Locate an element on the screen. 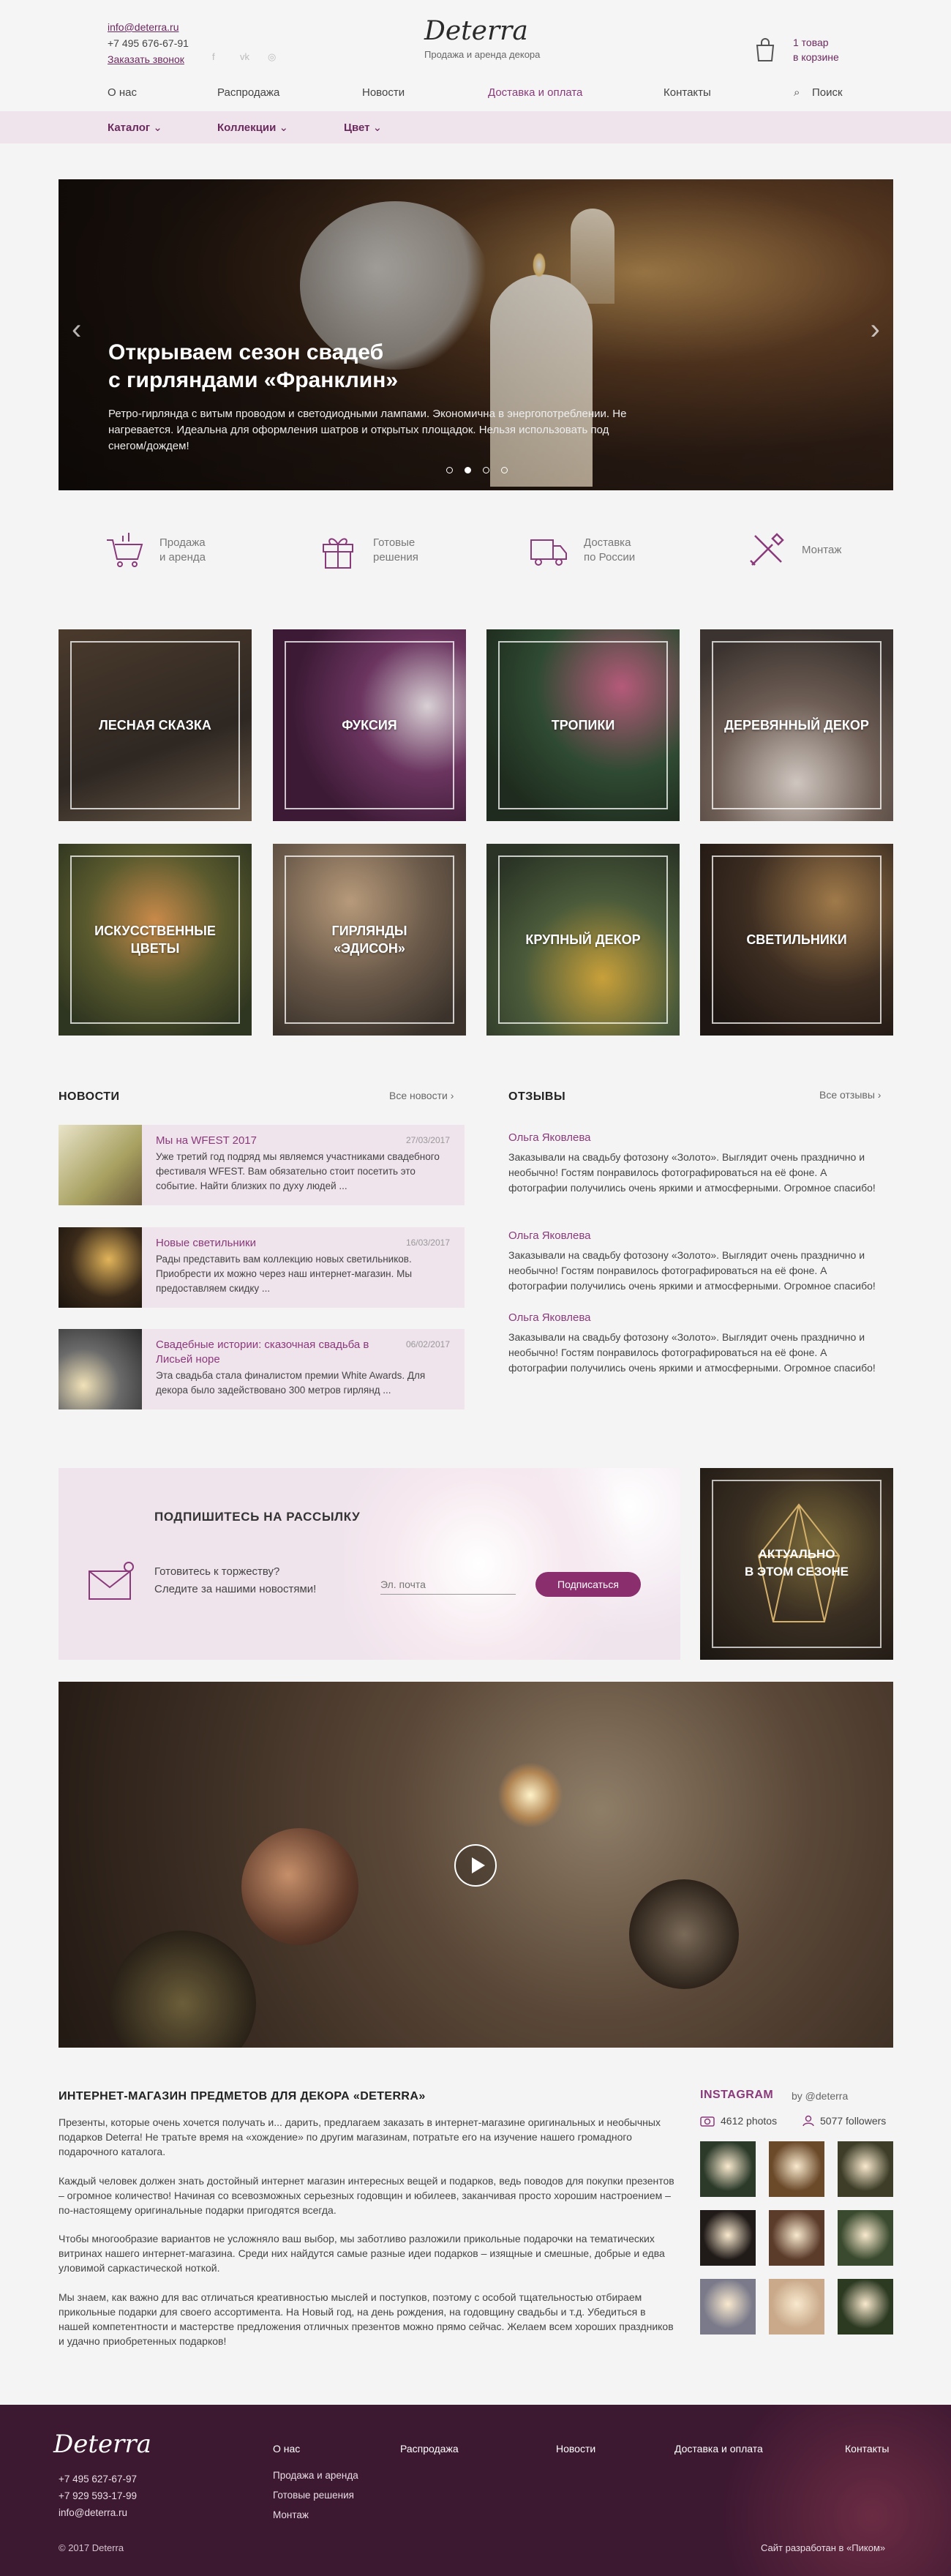 This screenshot has height=2576, width=951. subnav-color: Цвет ⌄ is located at coordinates (363, 127).